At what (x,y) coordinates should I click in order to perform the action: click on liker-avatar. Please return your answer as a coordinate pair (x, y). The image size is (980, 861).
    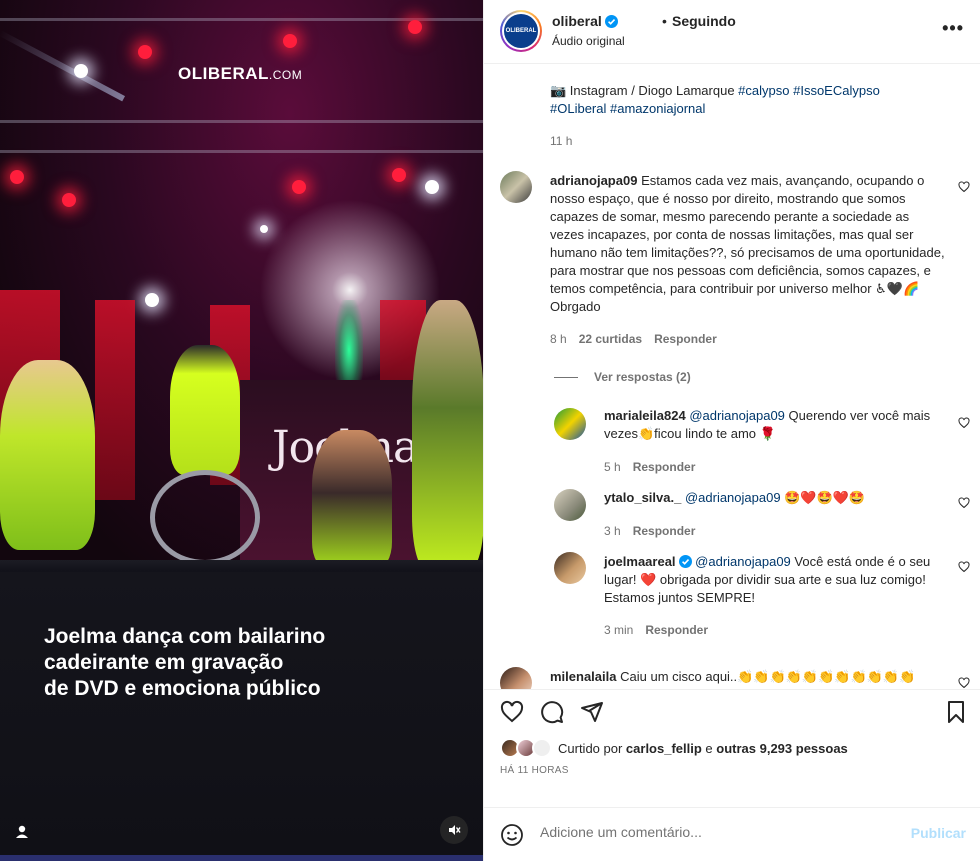
    Looking at the image, I should click on (542, 748).